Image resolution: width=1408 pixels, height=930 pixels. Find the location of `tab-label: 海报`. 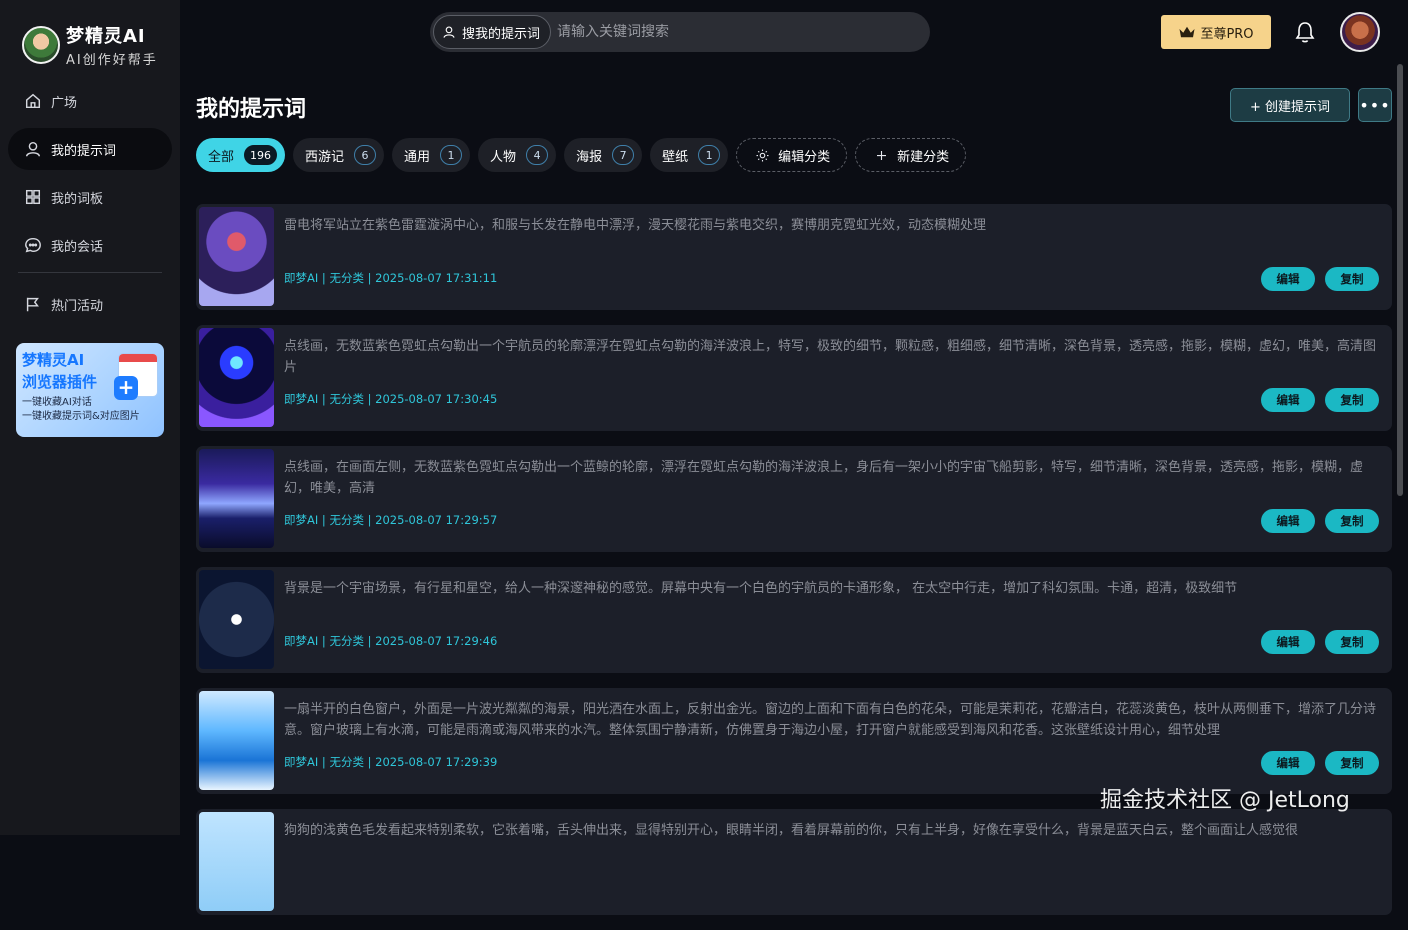

tab-label: 海报 is located at coordinates (589, 157).